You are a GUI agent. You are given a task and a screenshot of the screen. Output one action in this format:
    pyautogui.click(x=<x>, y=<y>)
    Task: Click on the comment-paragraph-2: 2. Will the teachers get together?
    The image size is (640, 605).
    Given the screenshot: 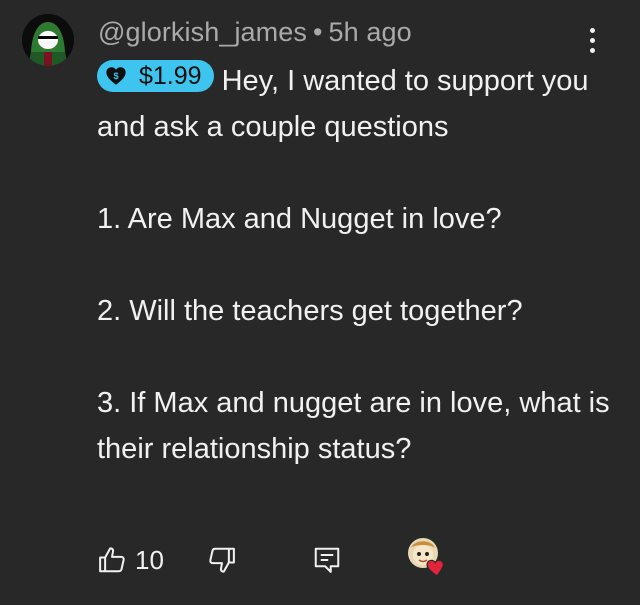 What is the action you would take?
    pyautogui.click(x=310, y=311)
    